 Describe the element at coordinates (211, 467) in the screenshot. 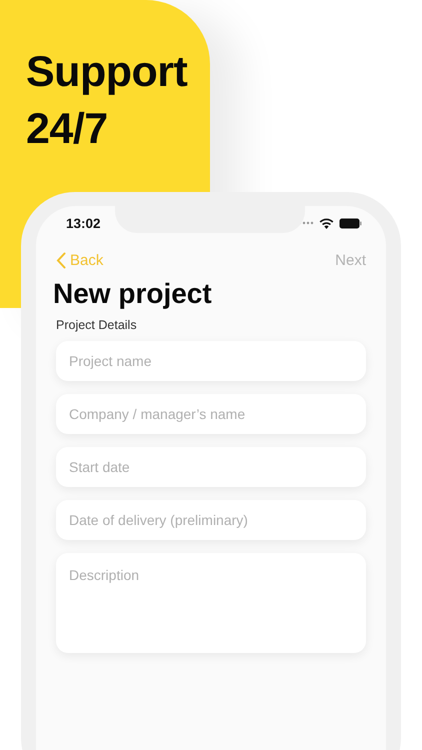

I see `input-field: Start date` at that location.